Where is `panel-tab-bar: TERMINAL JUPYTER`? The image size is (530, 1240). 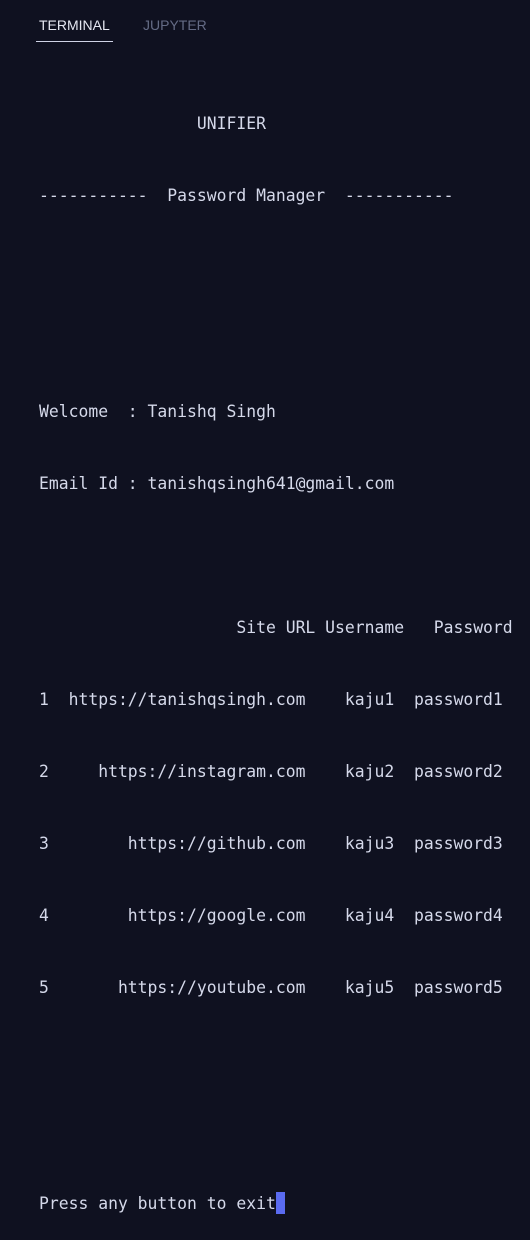 panel-tab-bar: TERMINAL JUPYTER is located at coordinates (265, 22).